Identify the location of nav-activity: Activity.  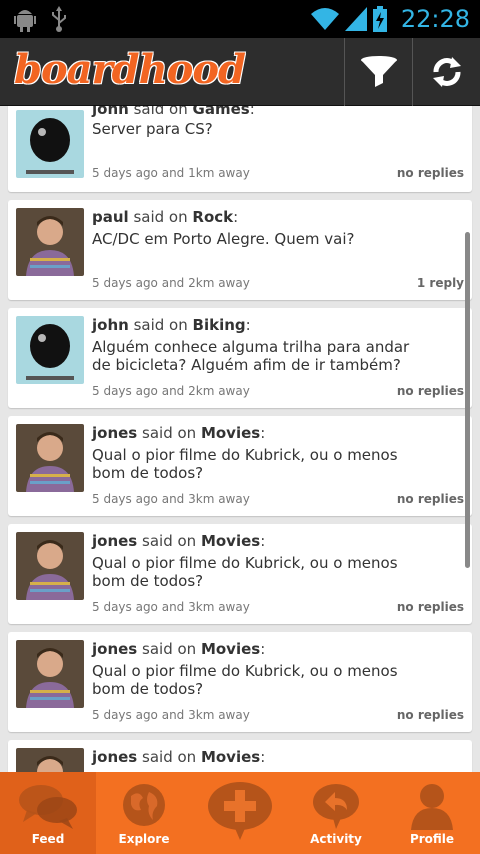
(336, 813).